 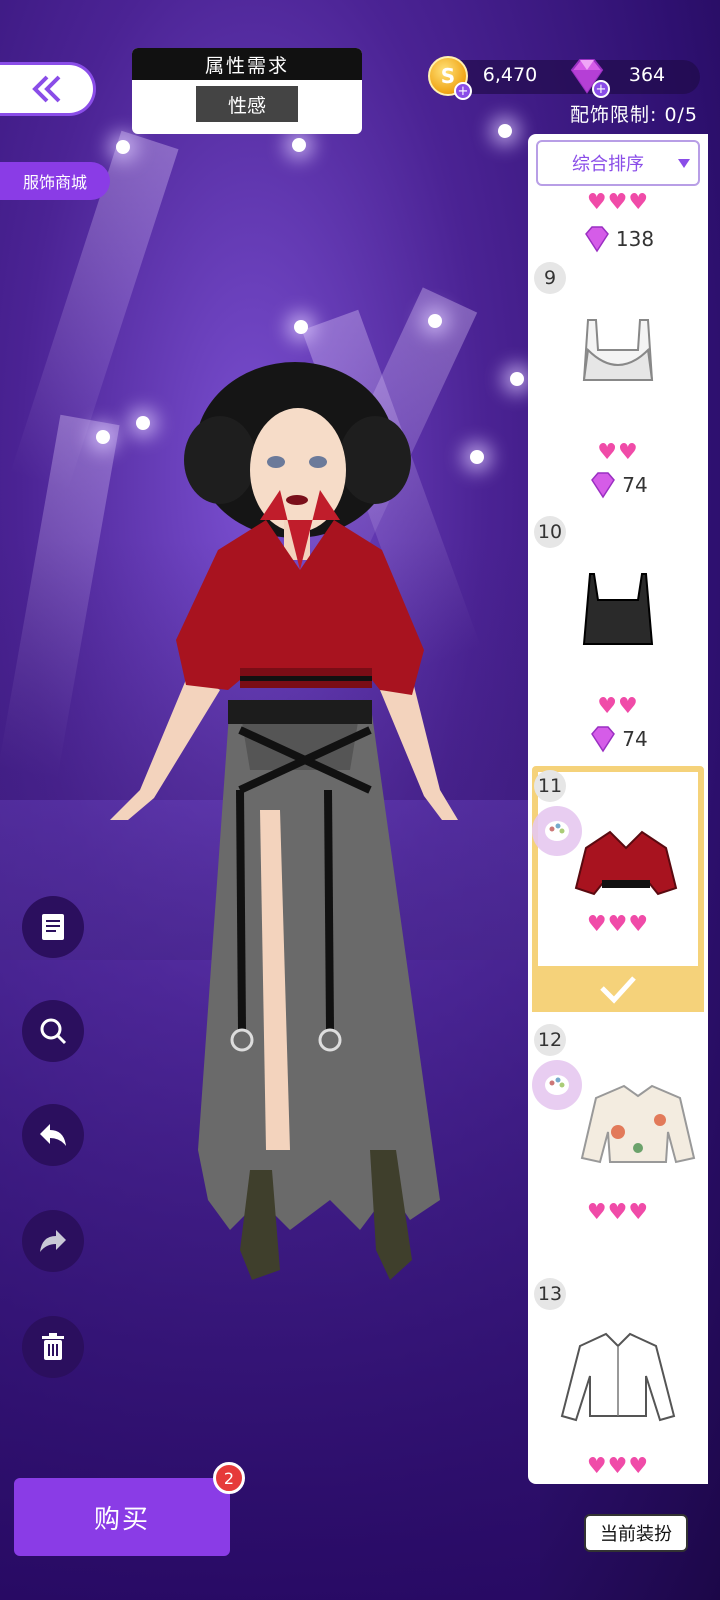 I want to click on black-cami-top-icon, so click(x=618, y=609).